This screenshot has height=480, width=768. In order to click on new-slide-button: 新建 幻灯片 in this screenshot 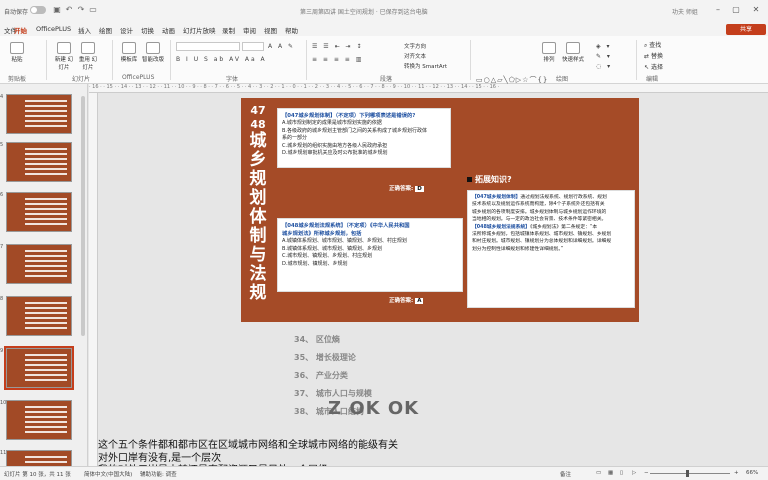, I will do `click(64, 56)`.